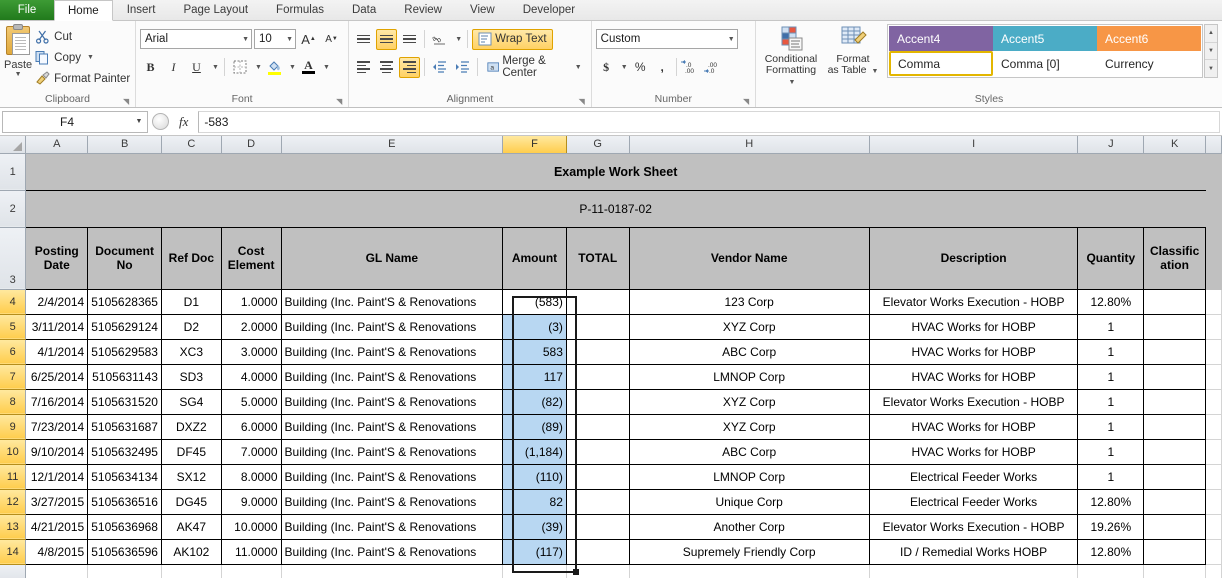 Image resolution: width=1222 pixels, height=580 pixels. What do you see at coordinates (597, 551) in the screenshot?
I see `cell-g14-total` at bounding box center [597, 551].